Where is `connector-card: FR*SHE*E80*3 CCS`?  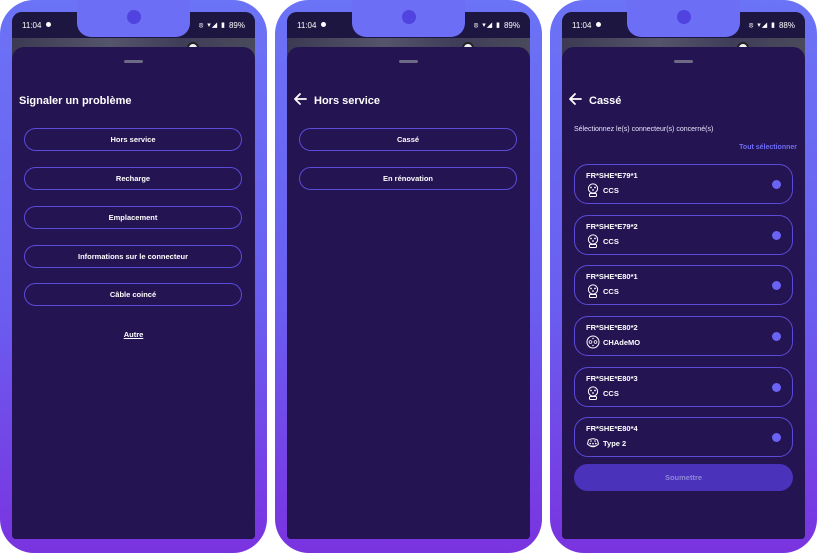 connector-card: FR*SHE*E80*3 CCS is located at coordinates (683, 387).